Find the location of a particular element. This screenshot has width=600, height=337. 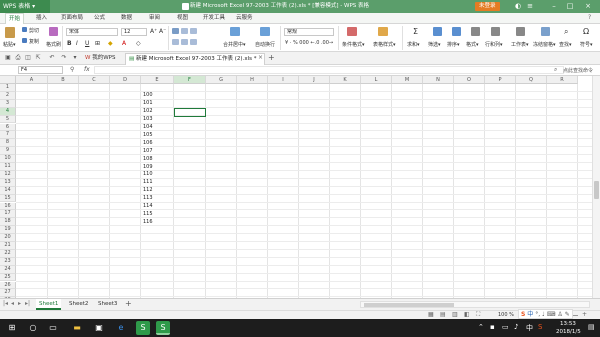

tab-formulas: 公式 is located at coordinates (99, 18).